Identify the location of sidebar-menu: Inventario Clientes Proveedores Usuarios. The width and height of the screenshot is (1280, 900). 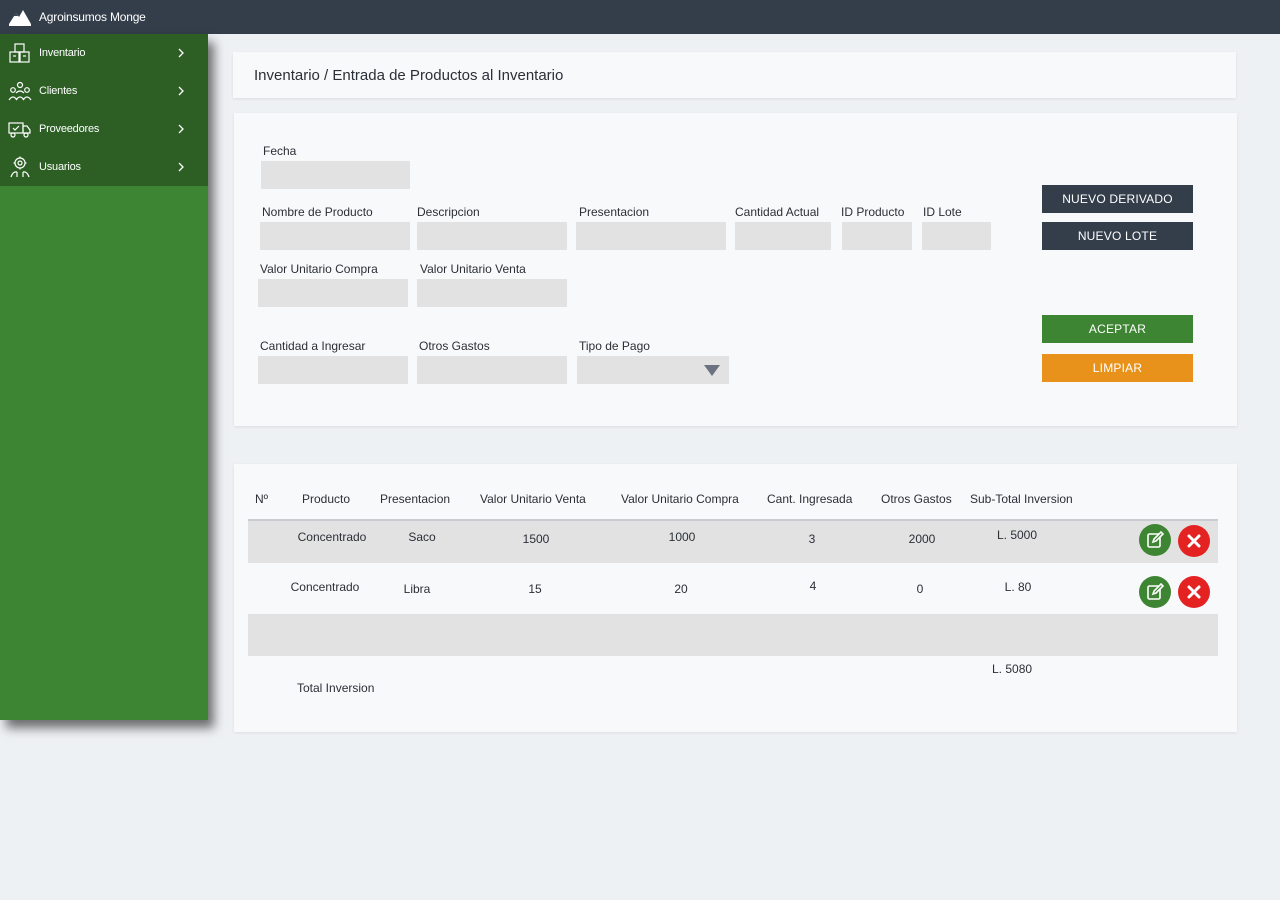
(104, 110).